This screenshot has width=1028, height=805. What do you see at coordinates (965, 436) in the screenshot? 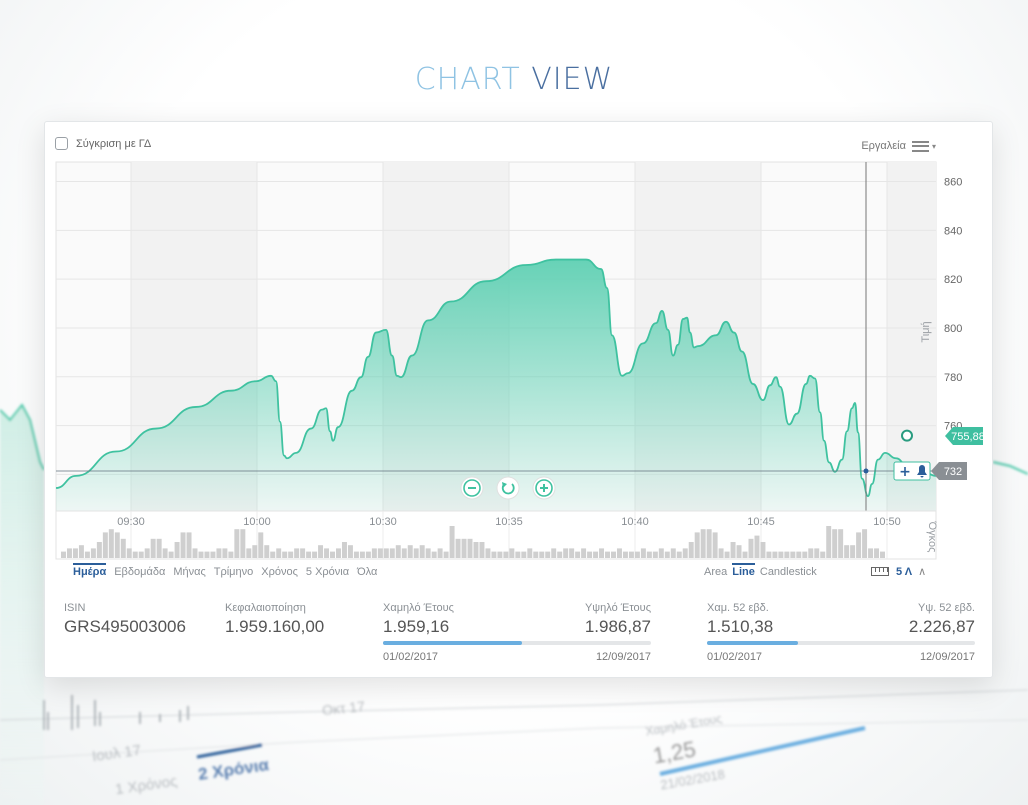
I see `price-tag: 755,88` at bounding box center [965, 436].